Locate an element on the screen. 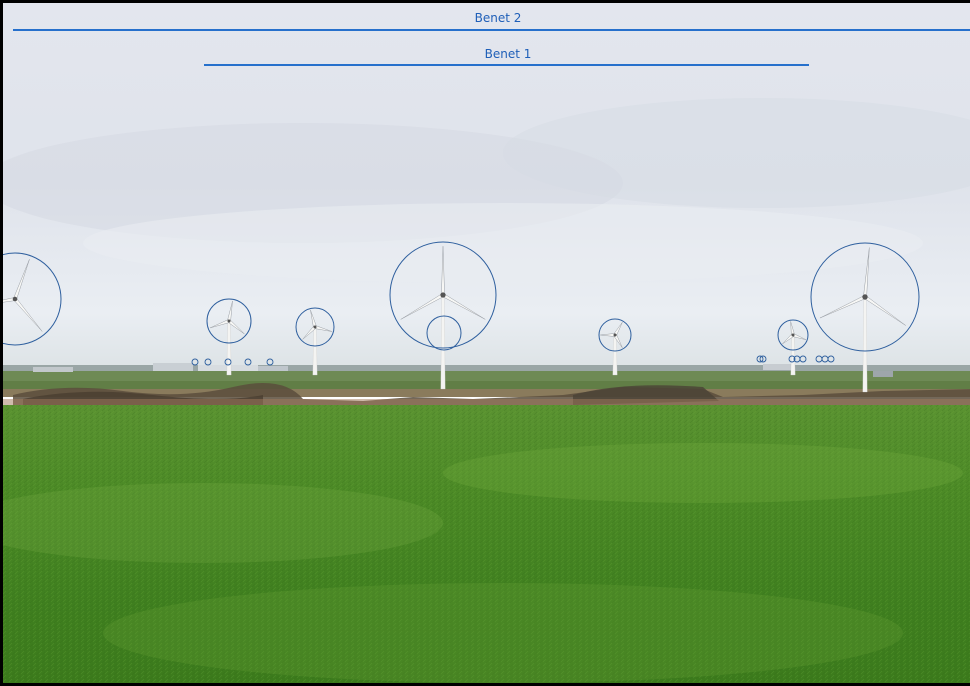 This screenshot has width=970, height=686. benet-2-label: Benet 2 is located at coordinates (498, 18).